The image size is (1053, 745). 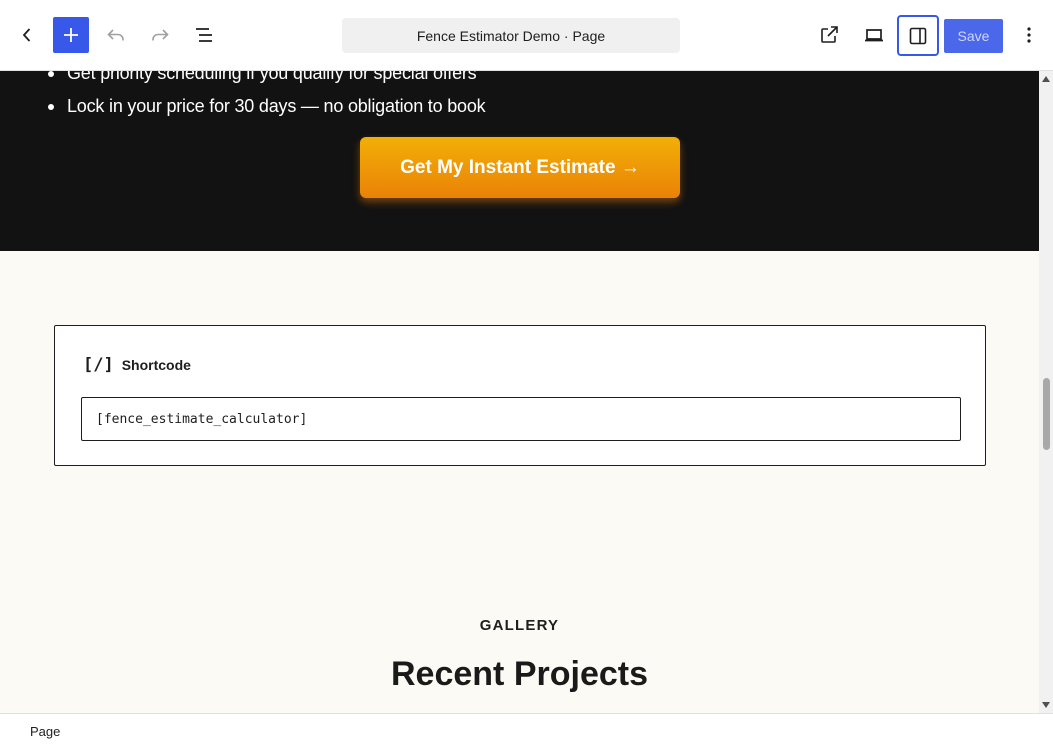 I want to click on breadcrumb-item: Page, so click(x=45, y=731).